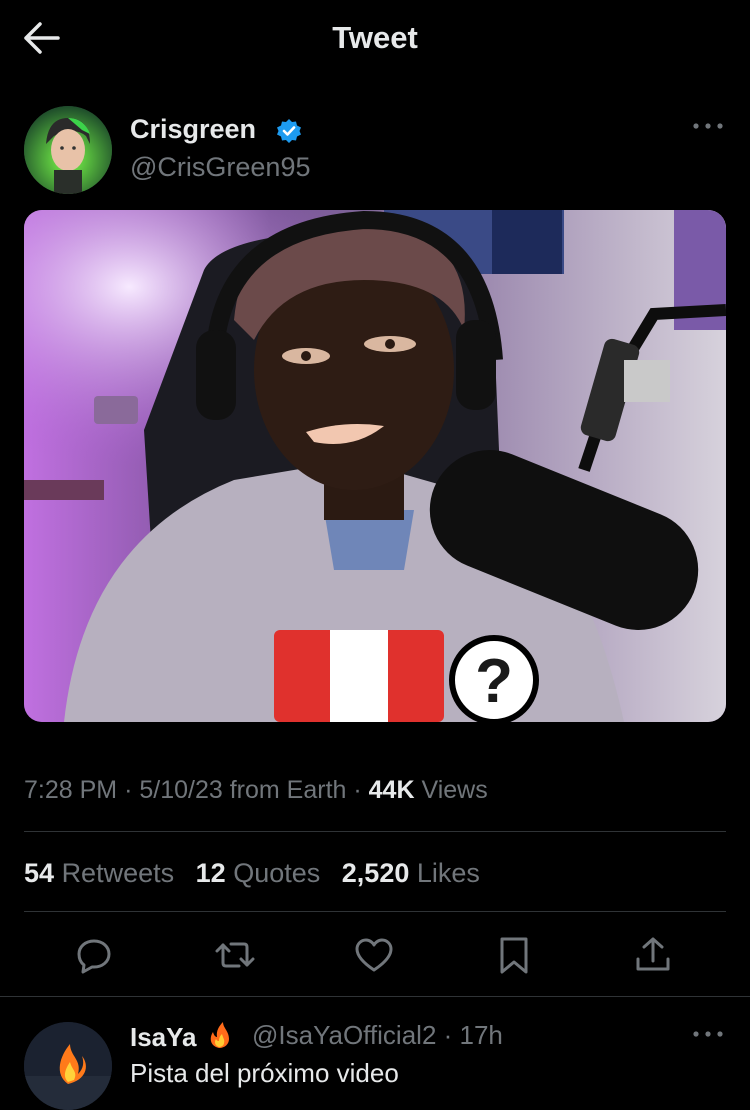 This screenshot has height=1110, width=750. I want to click on likes-label: Likes, so click(448, 873).